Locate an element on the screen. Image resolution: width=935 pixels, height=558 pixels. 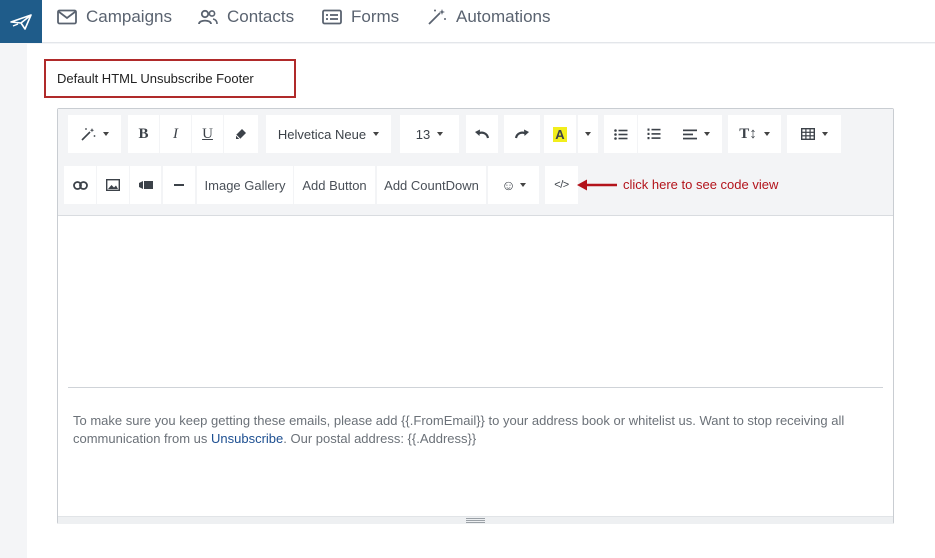
image-gallery-button: Image Gallery is located at coordinates (245, 185).